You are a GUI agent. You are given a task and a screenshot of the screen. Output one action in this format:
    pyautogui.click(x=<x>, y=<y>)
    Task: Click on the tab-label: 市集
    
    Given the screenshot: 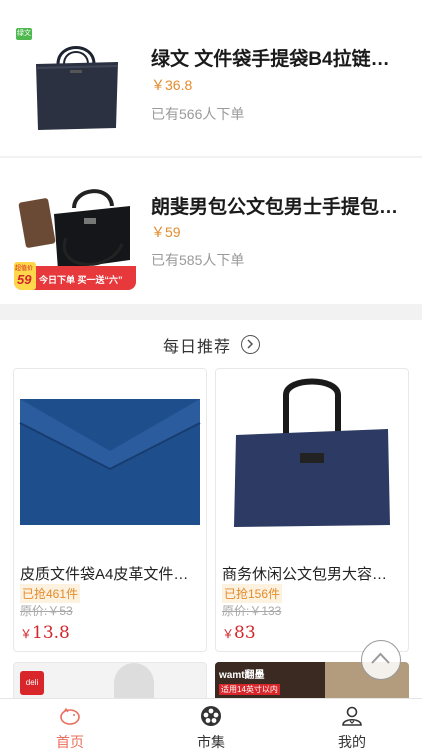 What is the action you would take?
    pyautogui.click(x=211, y=742)
    